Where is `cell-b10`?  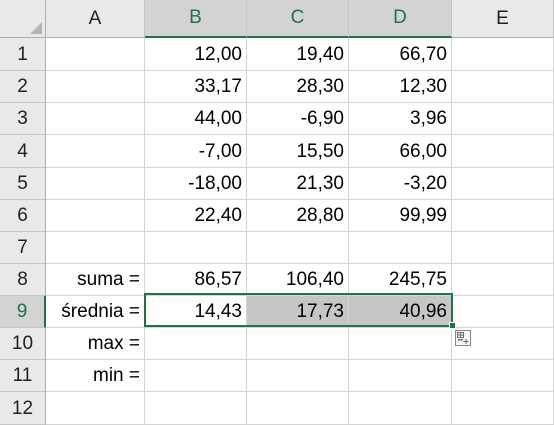
cell-b10 is located at coordinates (196, 344).